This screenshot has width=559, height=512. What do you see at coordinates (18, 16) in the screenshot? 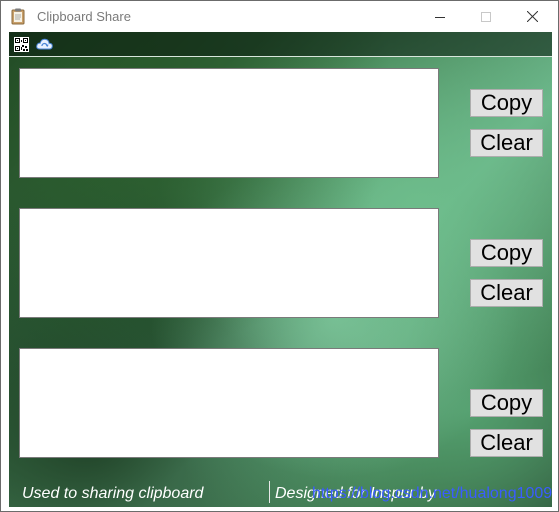
I see `clipboard-app-icon` at bounding box center [18, 16].